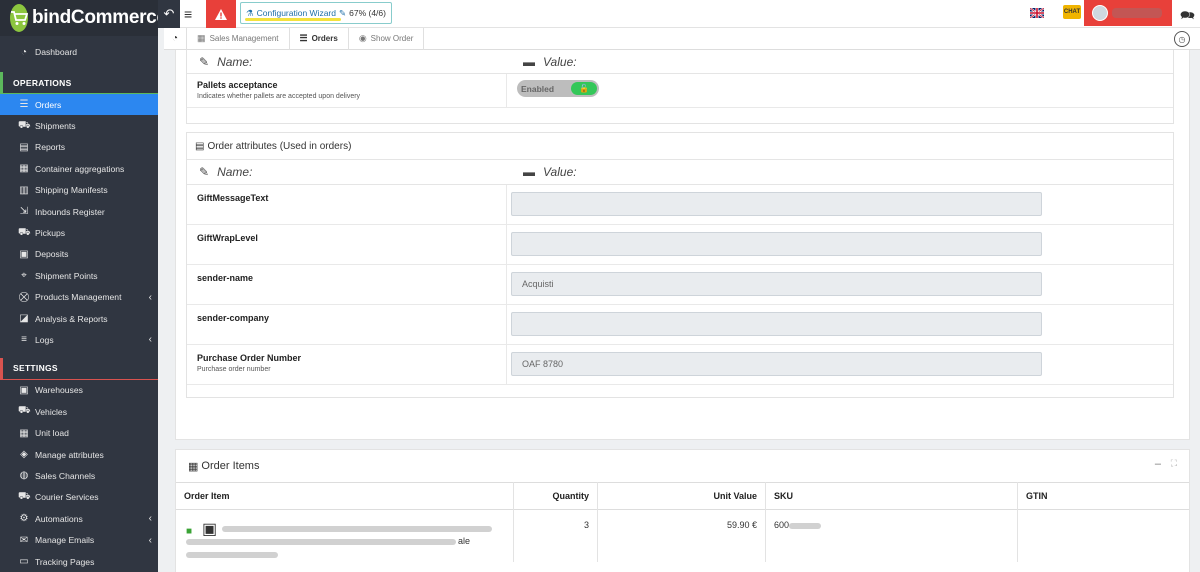 The width and height of the screenshot is (1200, 572). Describe the element at coordinates (150, 540) in the screenshot. I see `chevron-left-icon: ‹` at that location.